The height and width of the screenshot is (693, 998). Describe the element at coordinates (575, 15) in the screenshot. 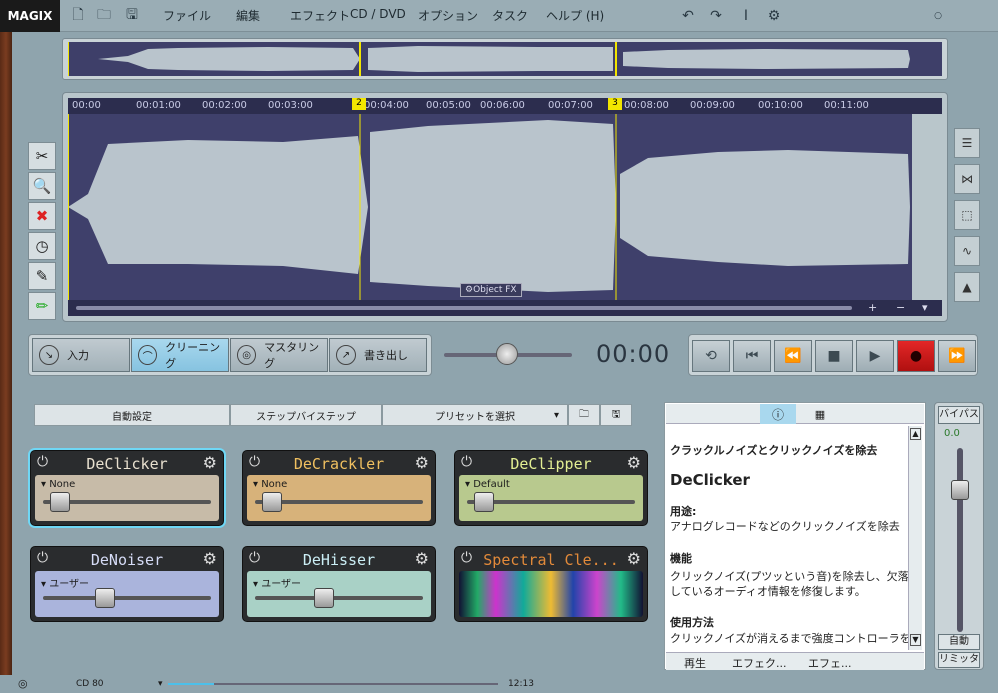

I see `menu-help: ヘルプ (H)` at that location.